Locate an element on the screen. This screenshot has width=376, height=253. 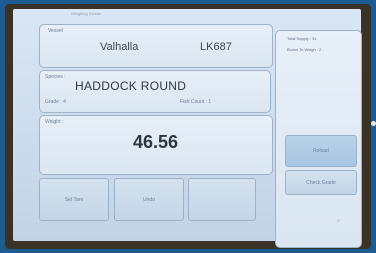
boxes-to-weigh-label: Boxes To Weigh : 2 is located at coordinates (304, 49).